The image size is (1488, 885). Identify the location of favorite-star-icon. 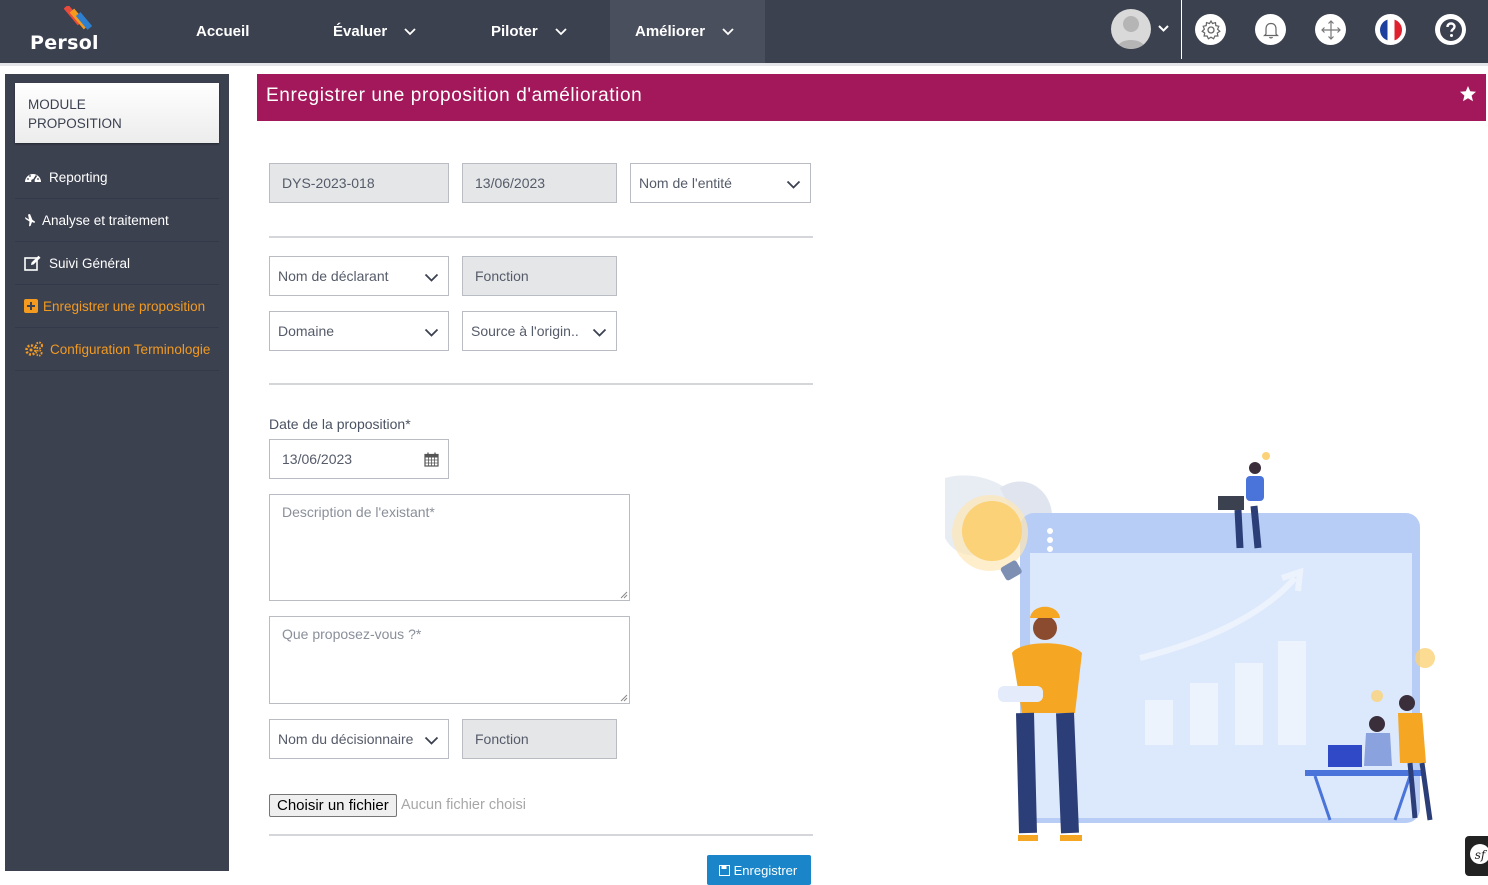
(1468, 94).